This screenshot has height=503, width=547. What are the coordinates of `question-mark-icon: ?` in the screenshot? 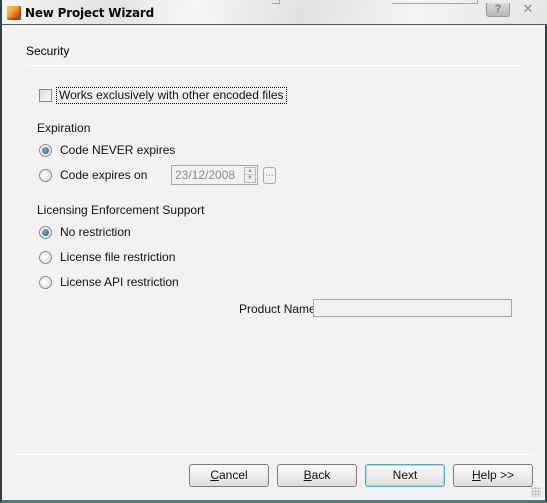 It's located at (498, 10).